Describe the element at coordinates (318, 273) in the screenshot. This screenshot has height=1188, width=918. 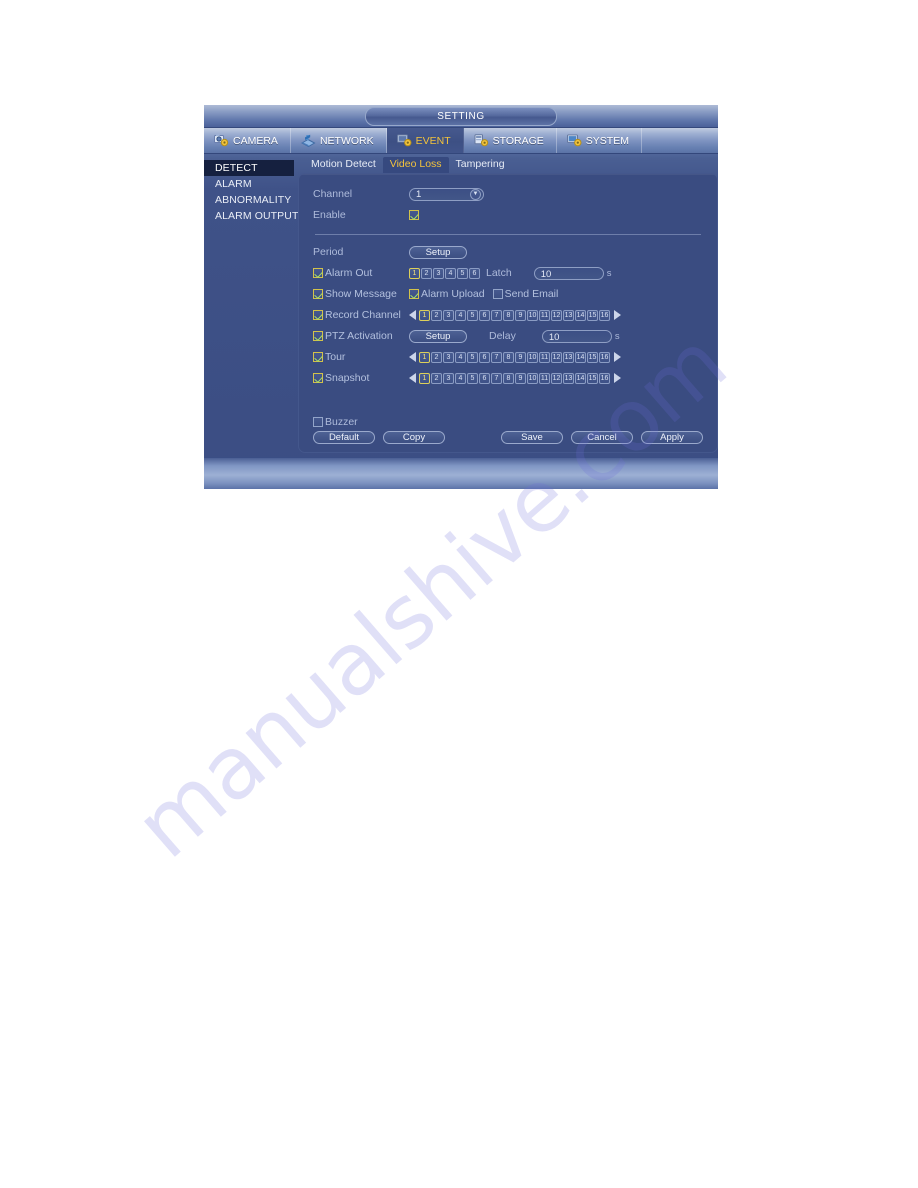
I see `alarm-out-checkbox` at that location.